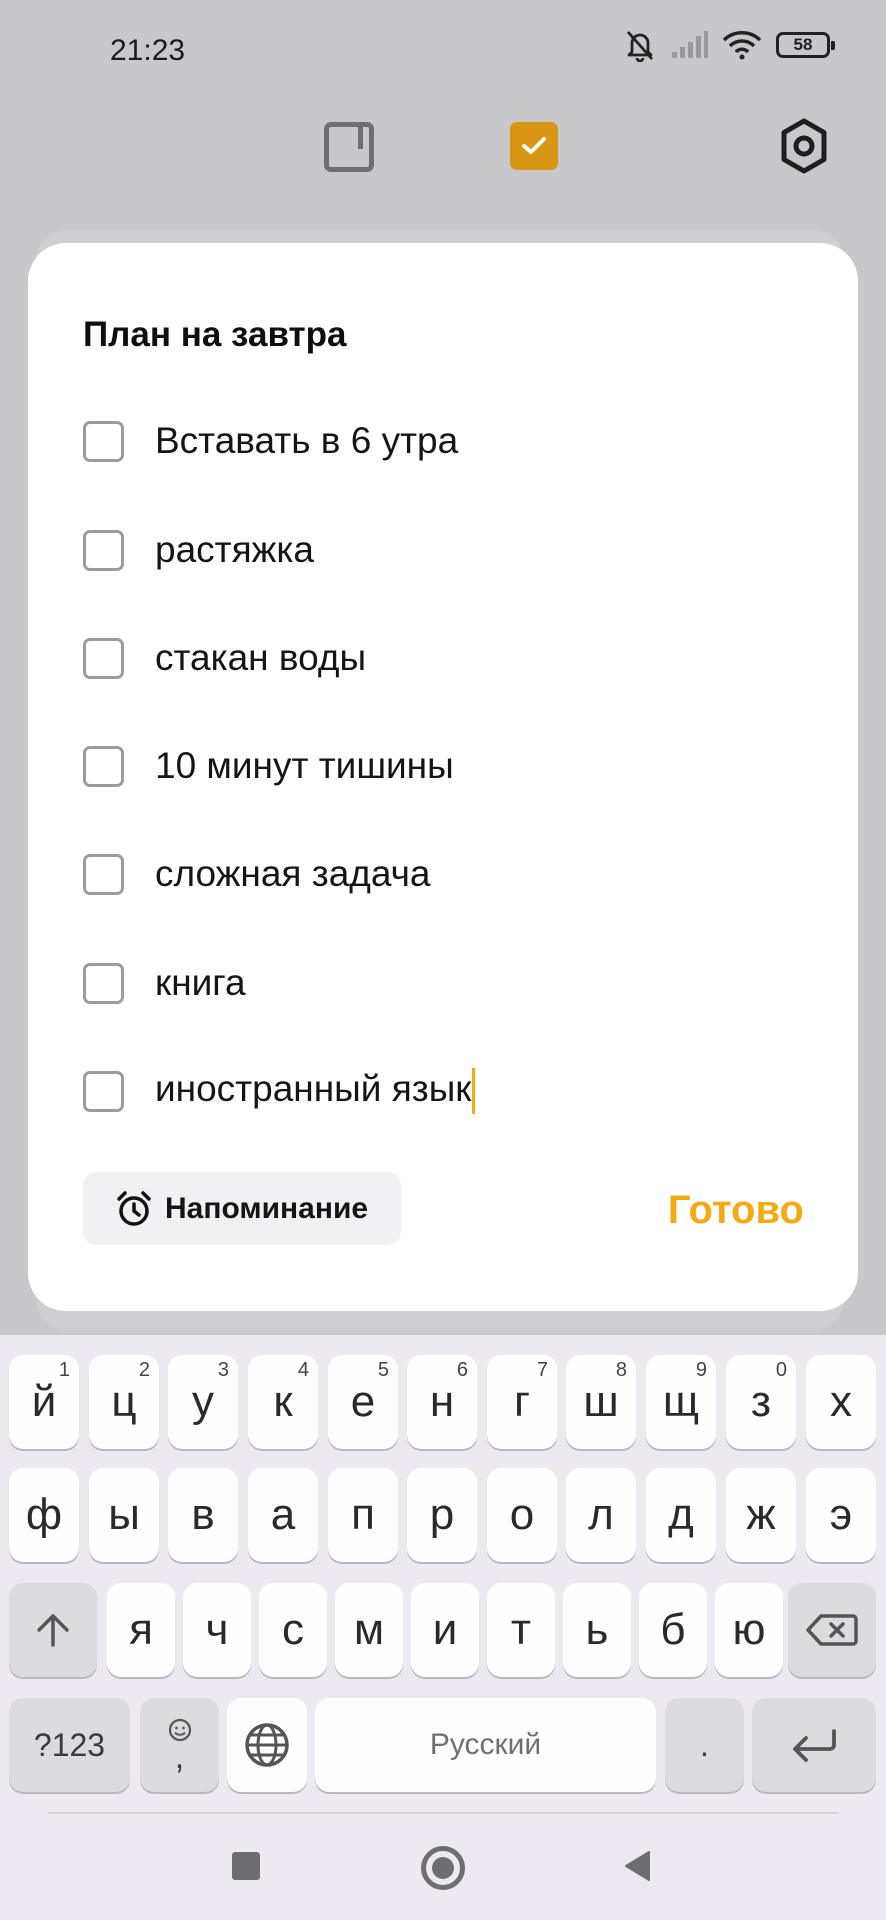 This screenshot has height=1920, width=886. I want to click on reminder-button: Напоминание, so click(242, 1208).